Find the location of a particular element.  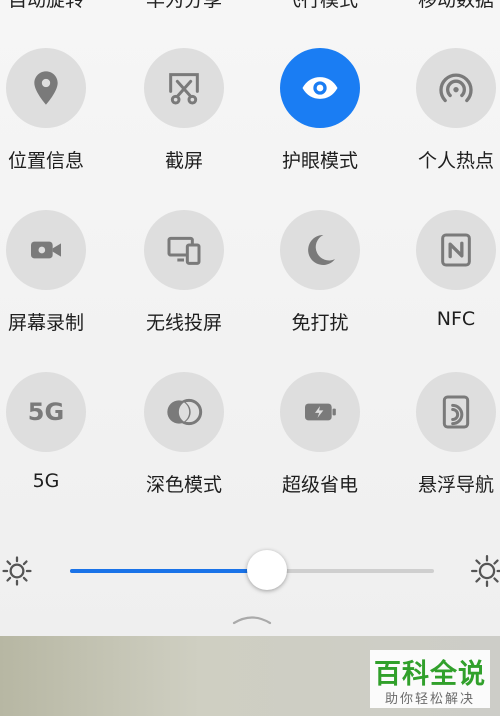

5g-icon: 5G is located at coordinates (46, 412).